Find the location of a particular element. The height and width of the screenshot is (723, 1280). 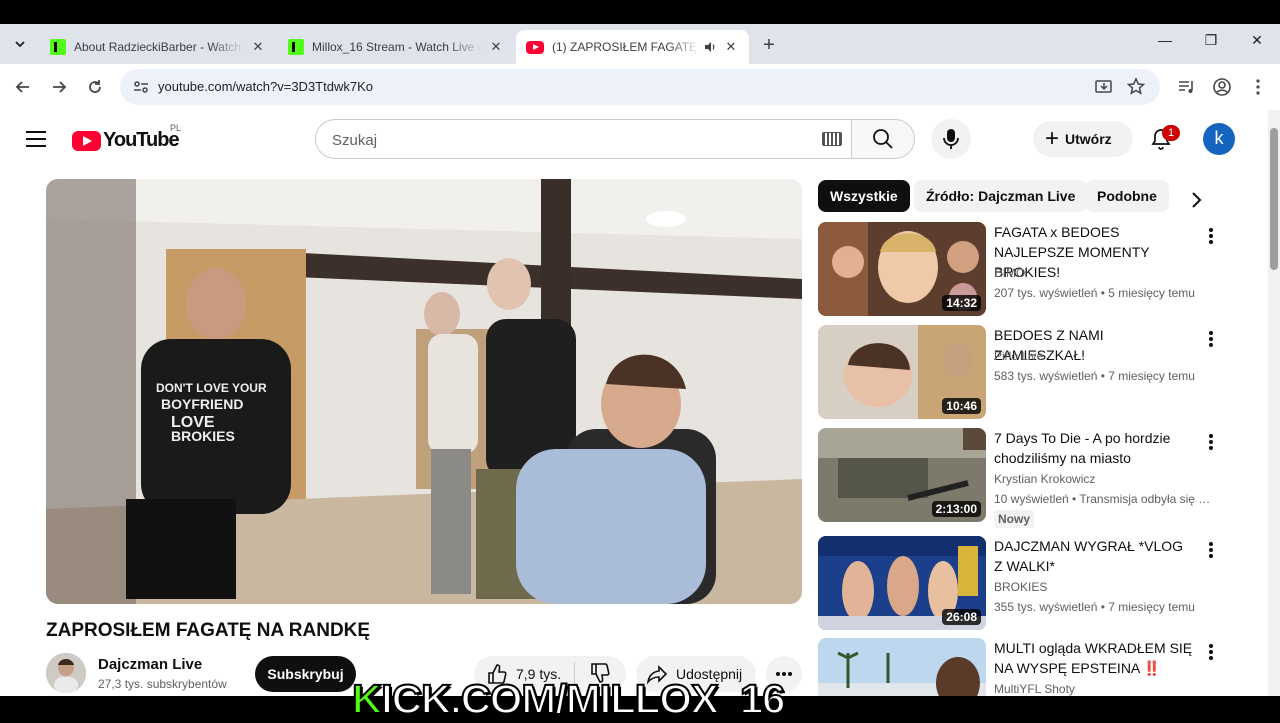

forward-button is located at coordinates (59, 87).